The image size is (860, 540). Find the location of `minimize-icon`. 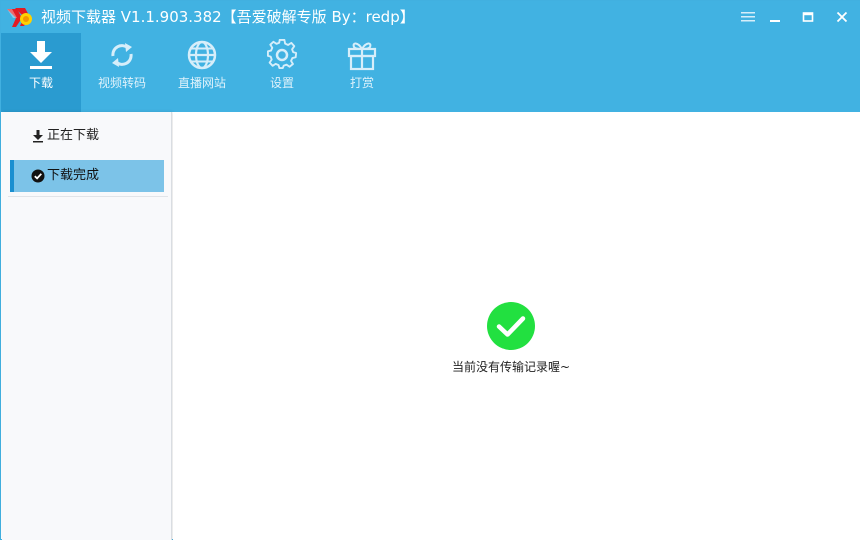

minimize-icon is located at coordinates (775, 21).